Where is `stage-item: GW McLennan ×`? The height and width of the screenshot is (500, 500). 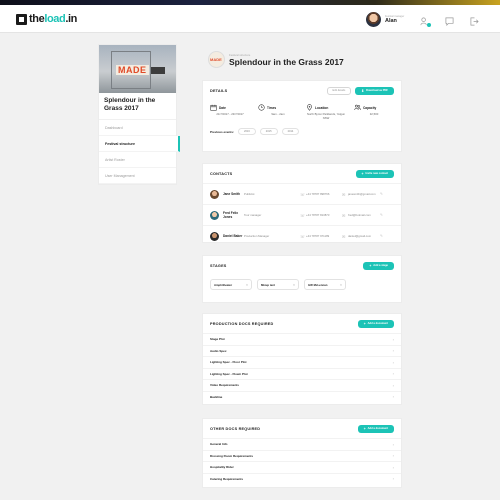 stage-item: GW McLennan × is located at coordinates (325, 284).